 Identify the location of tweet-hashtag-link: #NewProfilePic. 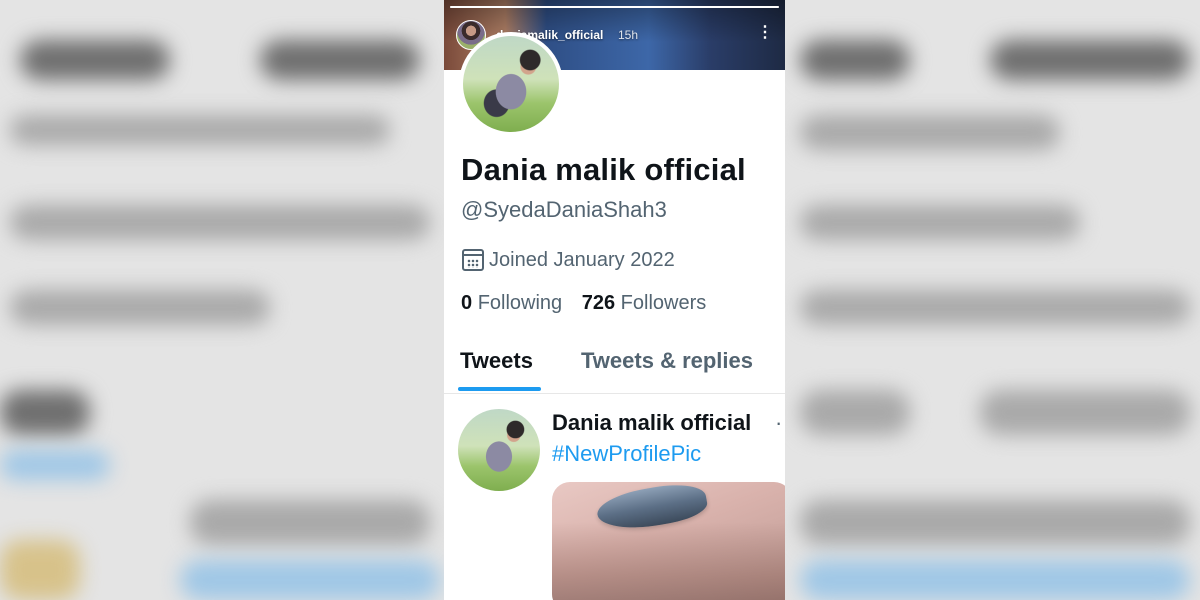
(626, 454).